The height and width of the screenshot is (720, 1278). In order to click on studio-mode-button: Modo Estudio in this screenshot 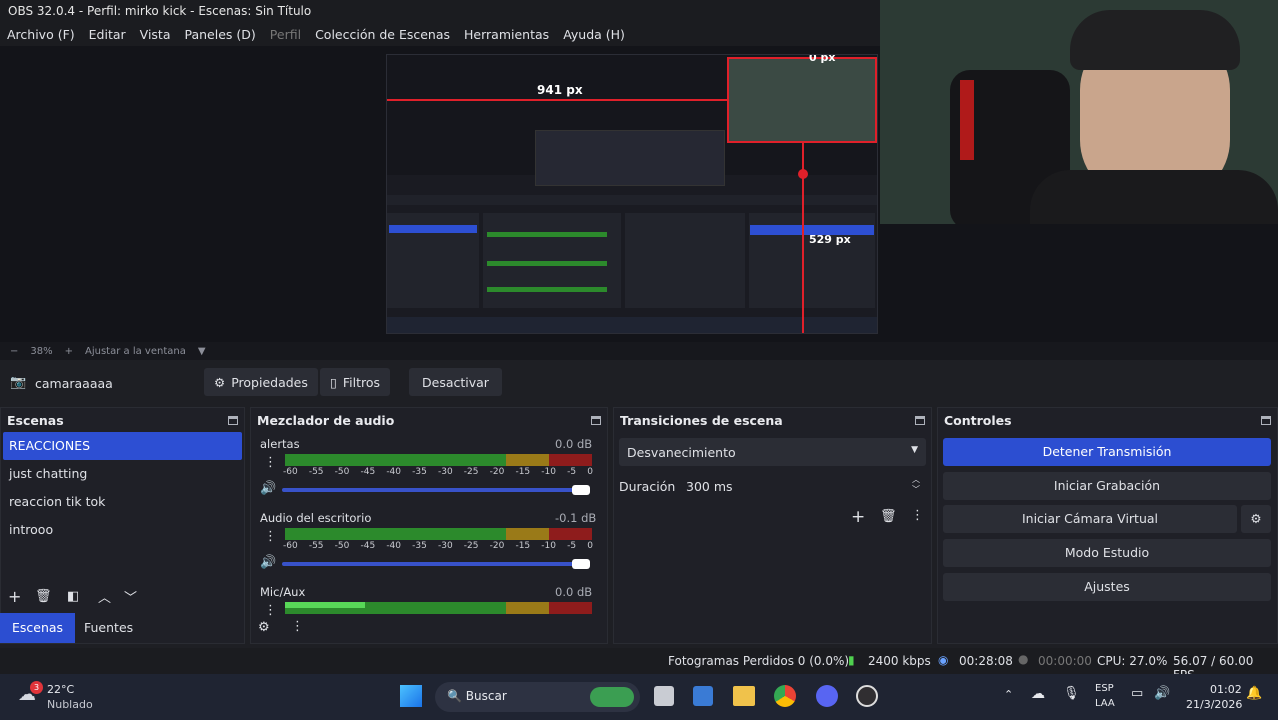, I will do `click(1107, 553)`.